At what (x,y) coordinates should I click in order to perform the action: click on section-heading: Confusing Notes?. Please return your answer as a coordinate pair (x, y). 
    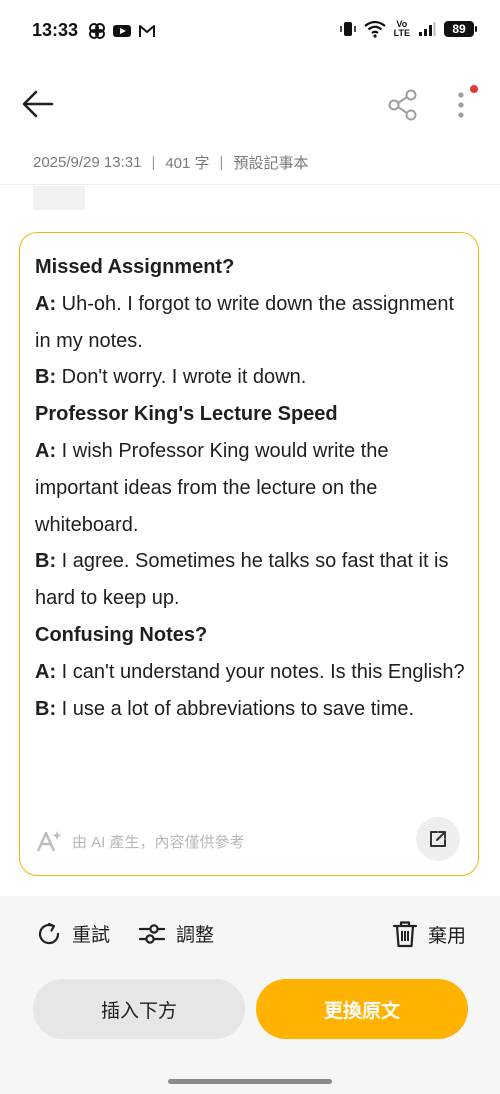
    Looking at the image, I should click on (121, 634).